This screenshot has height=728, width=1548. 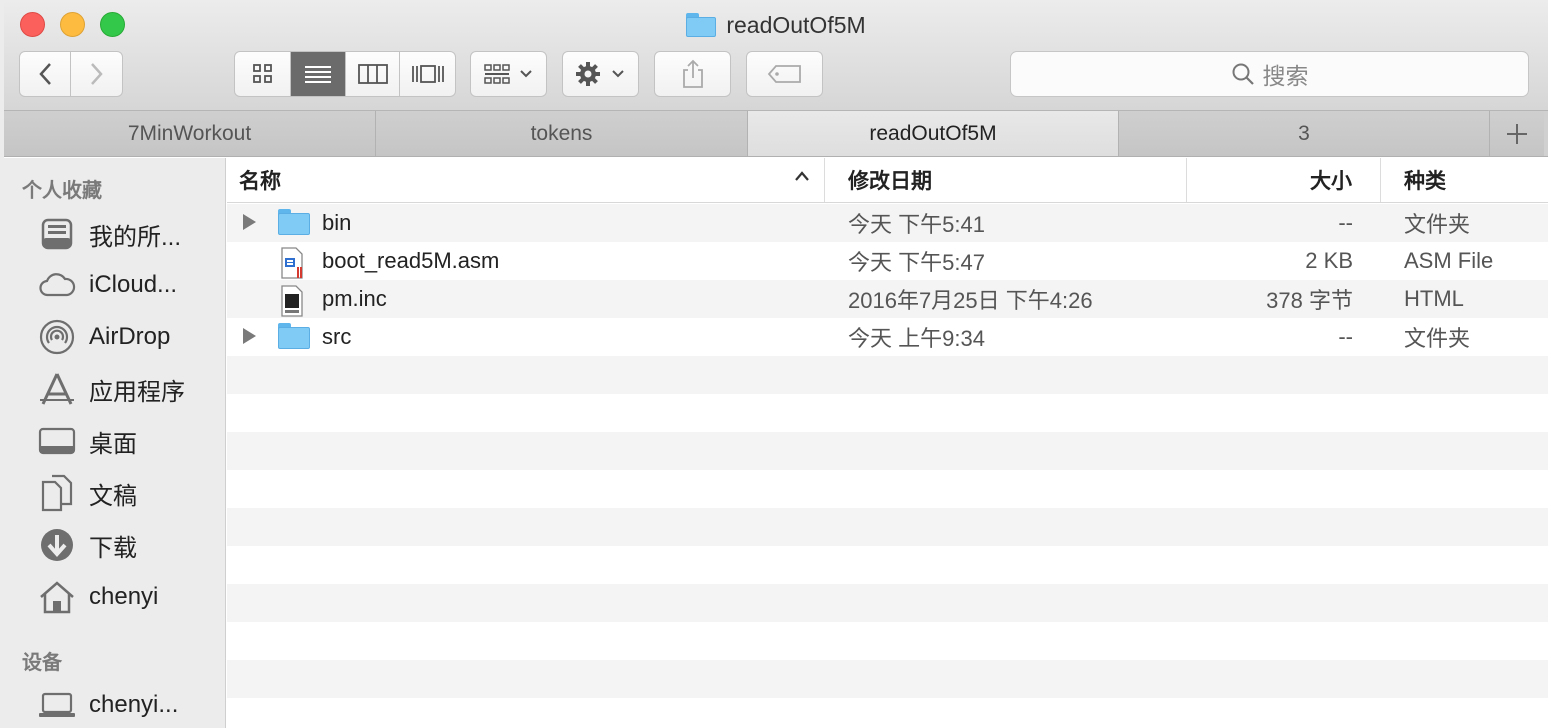 I want to click on search-field: 搜索, so click(x=1269, y=74).